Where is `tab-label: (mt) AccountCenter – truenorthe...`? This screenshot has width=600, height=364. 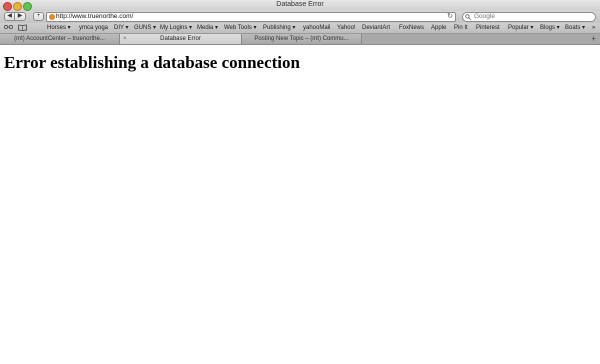 tab-label: (mt) AccountCenter – truenorthe... is located at coordinates (59, 39).